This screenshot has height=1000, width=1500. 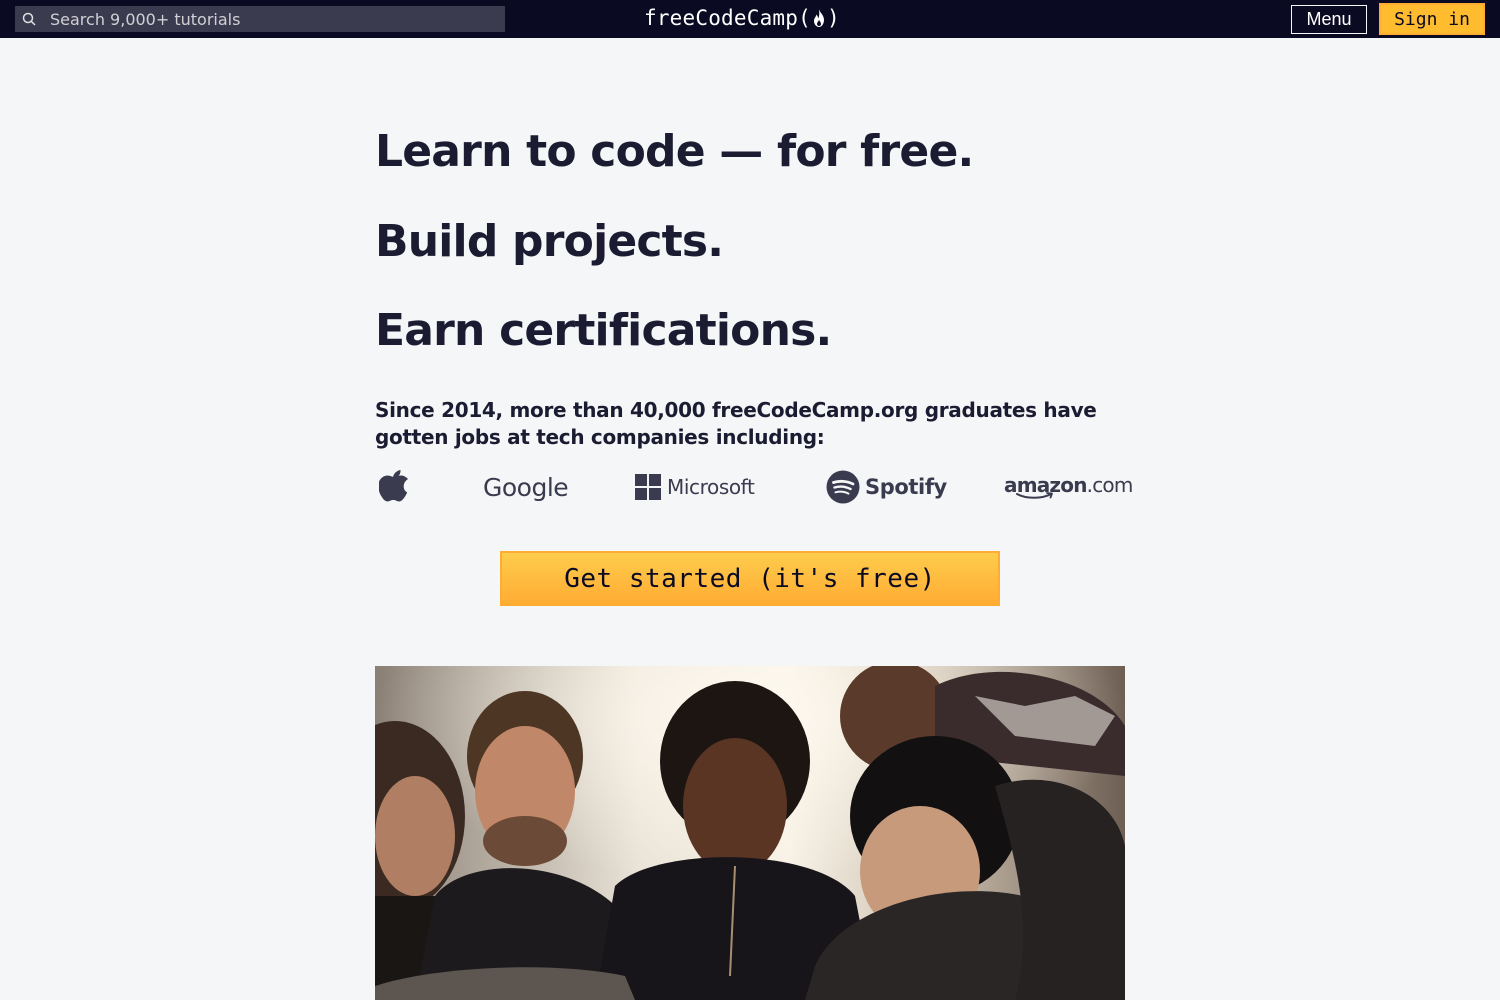 What do you see at coordinates (711, 487) in the screenshot?
I see `microsoft-label: Microsoft` at bounding box center [711, 487].